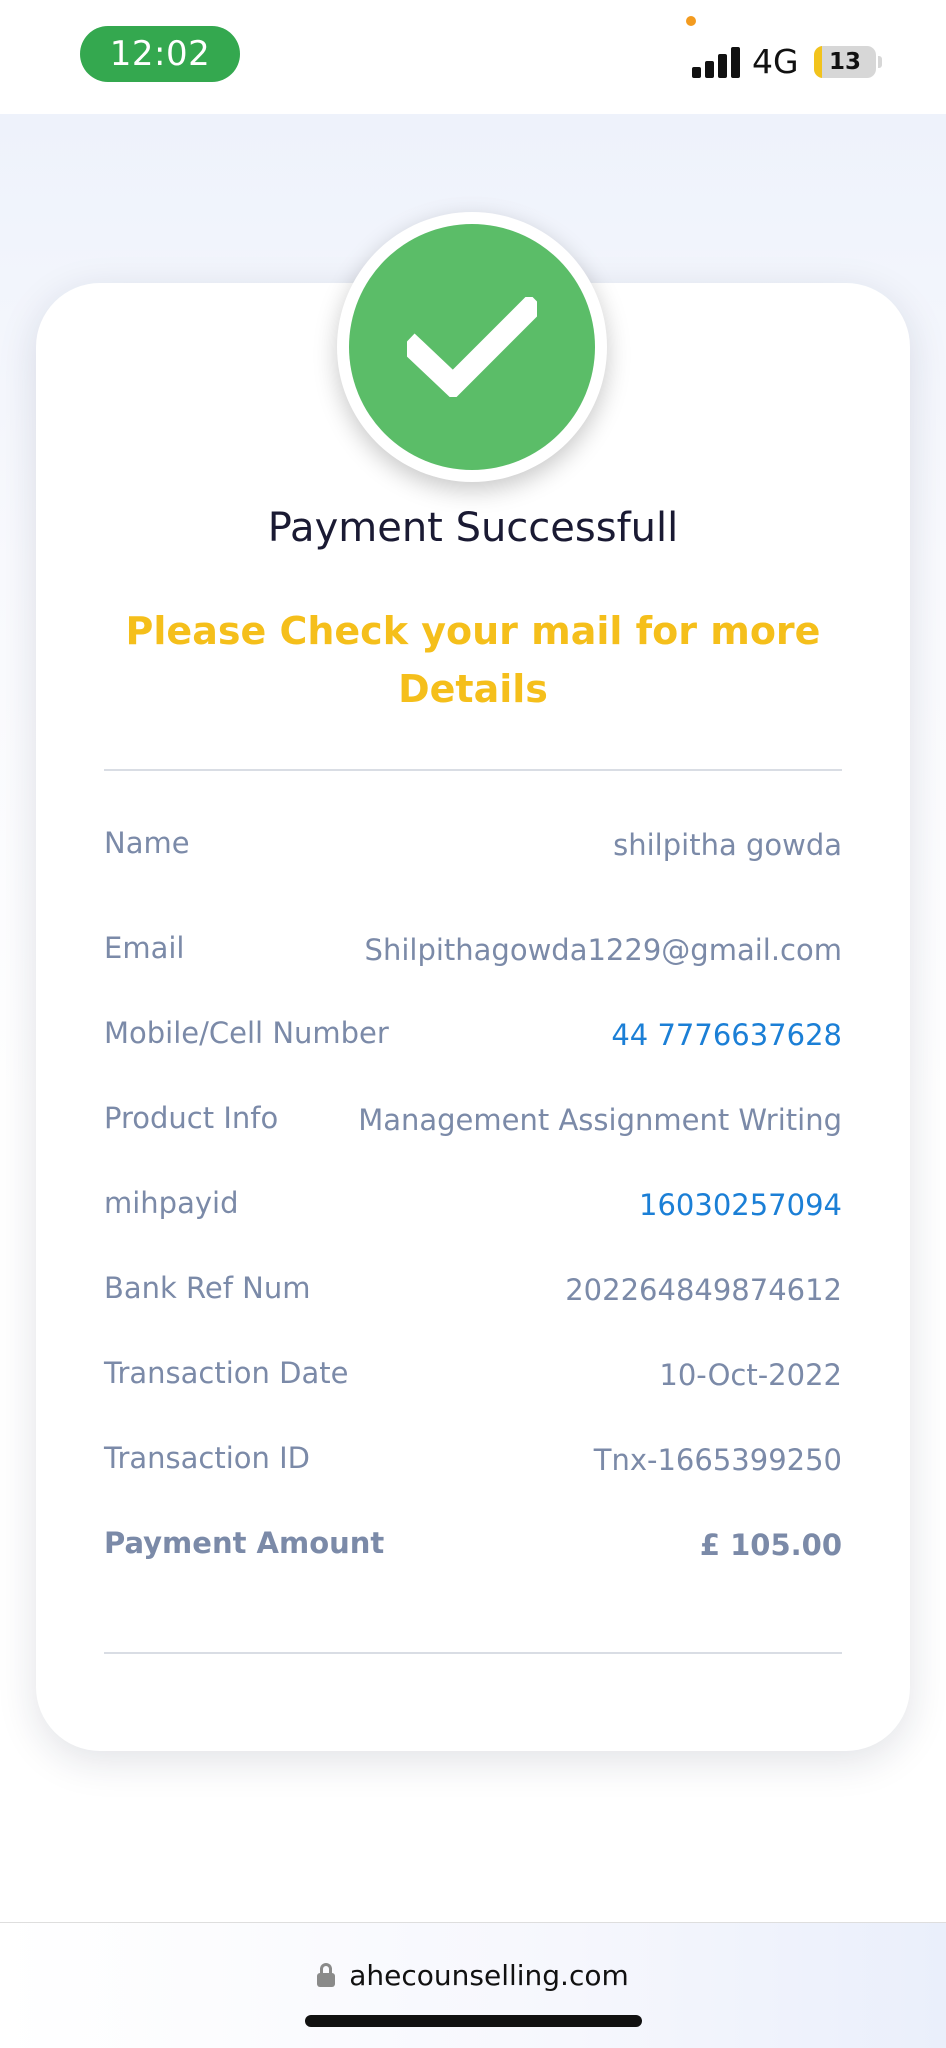  What do you see at coordinates (473, 1211) in the screenshot?
I see `detail-row-mihpayid: mihpayid 16030257094` at bounding box center [473, 1211].